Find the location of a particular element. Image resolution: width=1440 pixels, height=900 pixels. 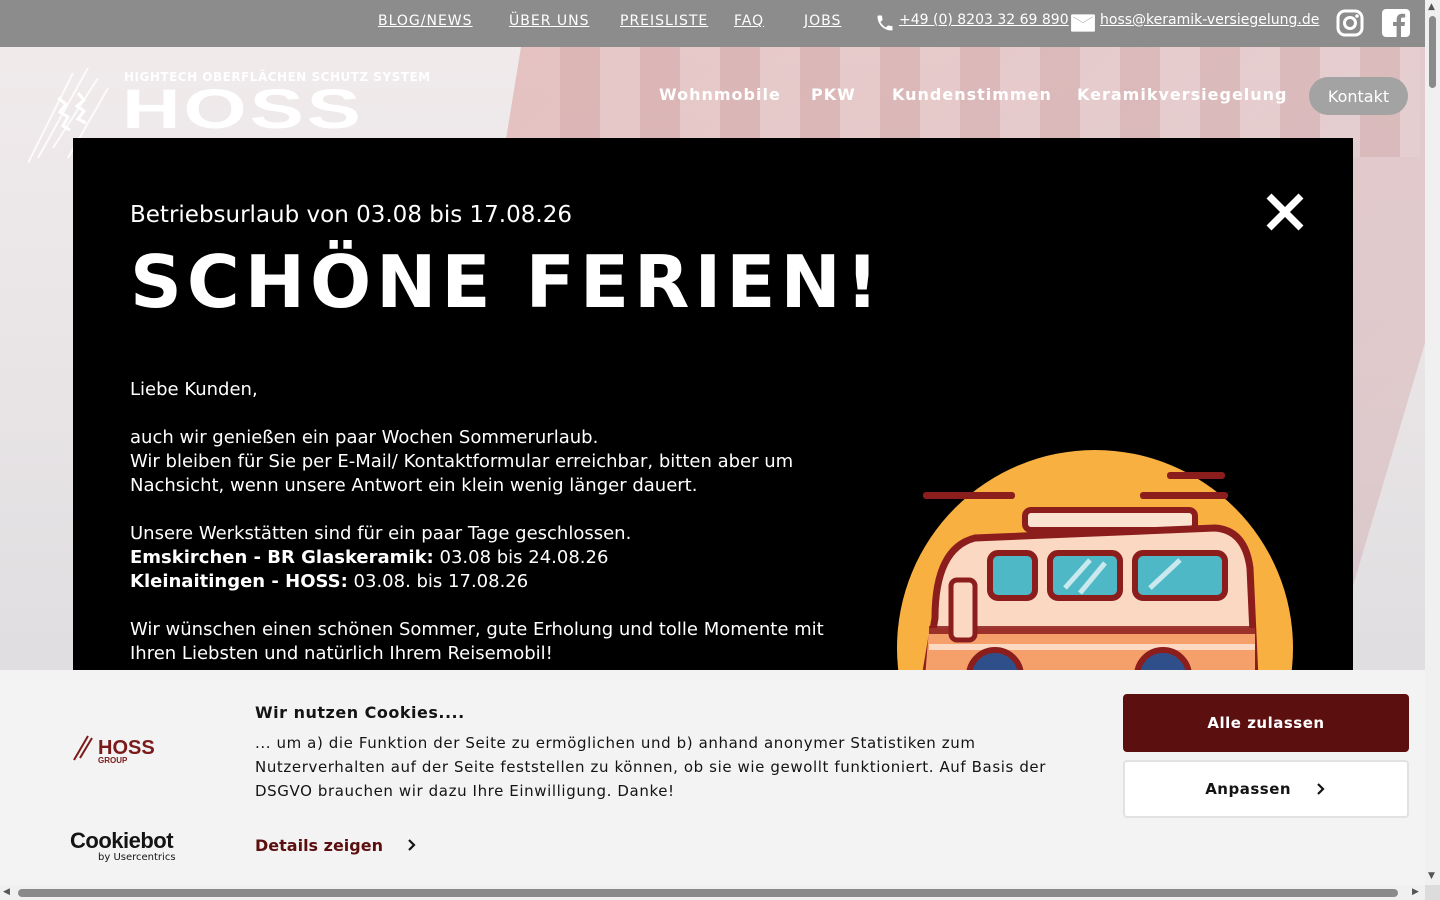

vertical-scroll-thumb is located at coordinates (1432, 52).